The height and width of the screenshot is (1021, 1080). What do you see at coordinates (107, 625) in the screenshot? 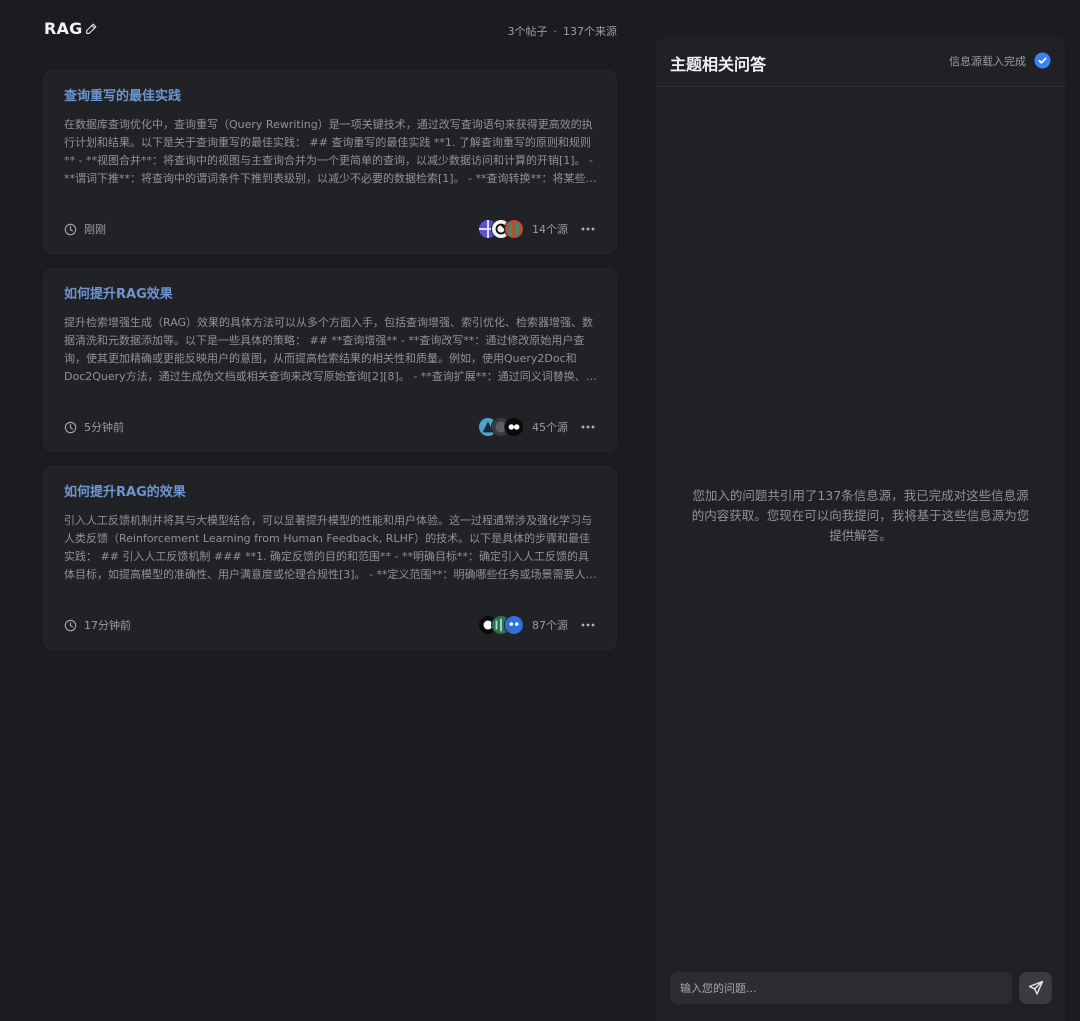
I see `post-time-text: 17分钟前` at bounding box center [107, 625].